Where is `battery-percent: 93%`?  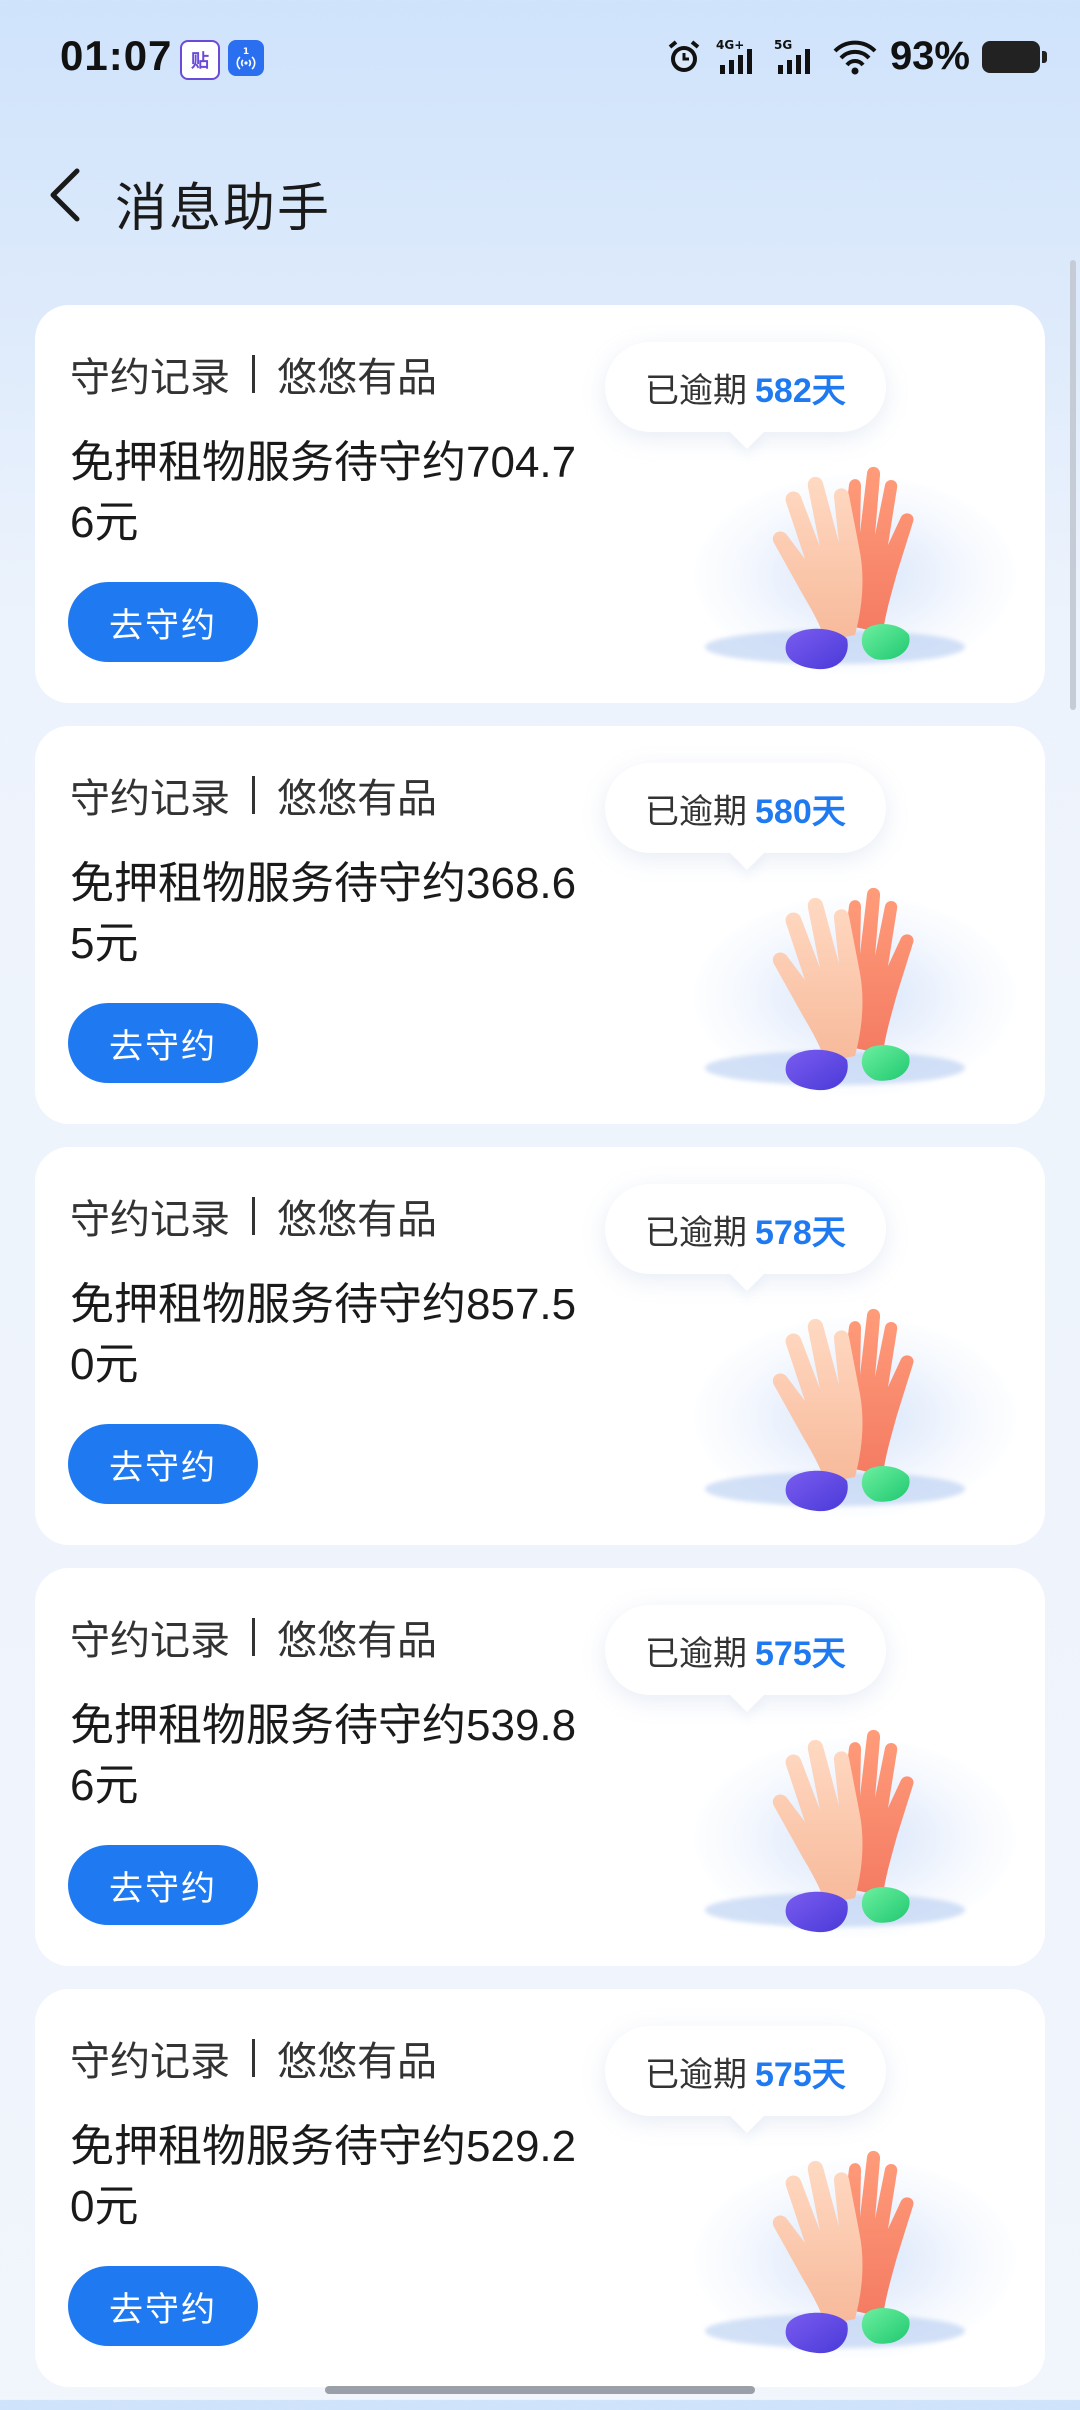 battery-percent: 93% is located at coordinates (929, 56).